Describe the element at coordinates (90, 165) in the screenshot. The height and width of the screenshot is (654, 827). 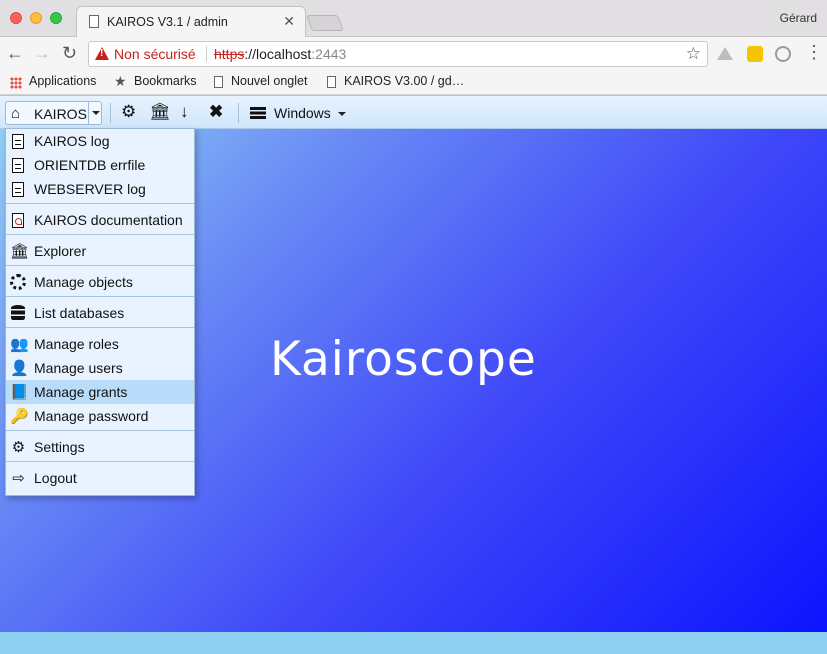
I see `menu-item-label: ORIENTDB errfile` at that location.